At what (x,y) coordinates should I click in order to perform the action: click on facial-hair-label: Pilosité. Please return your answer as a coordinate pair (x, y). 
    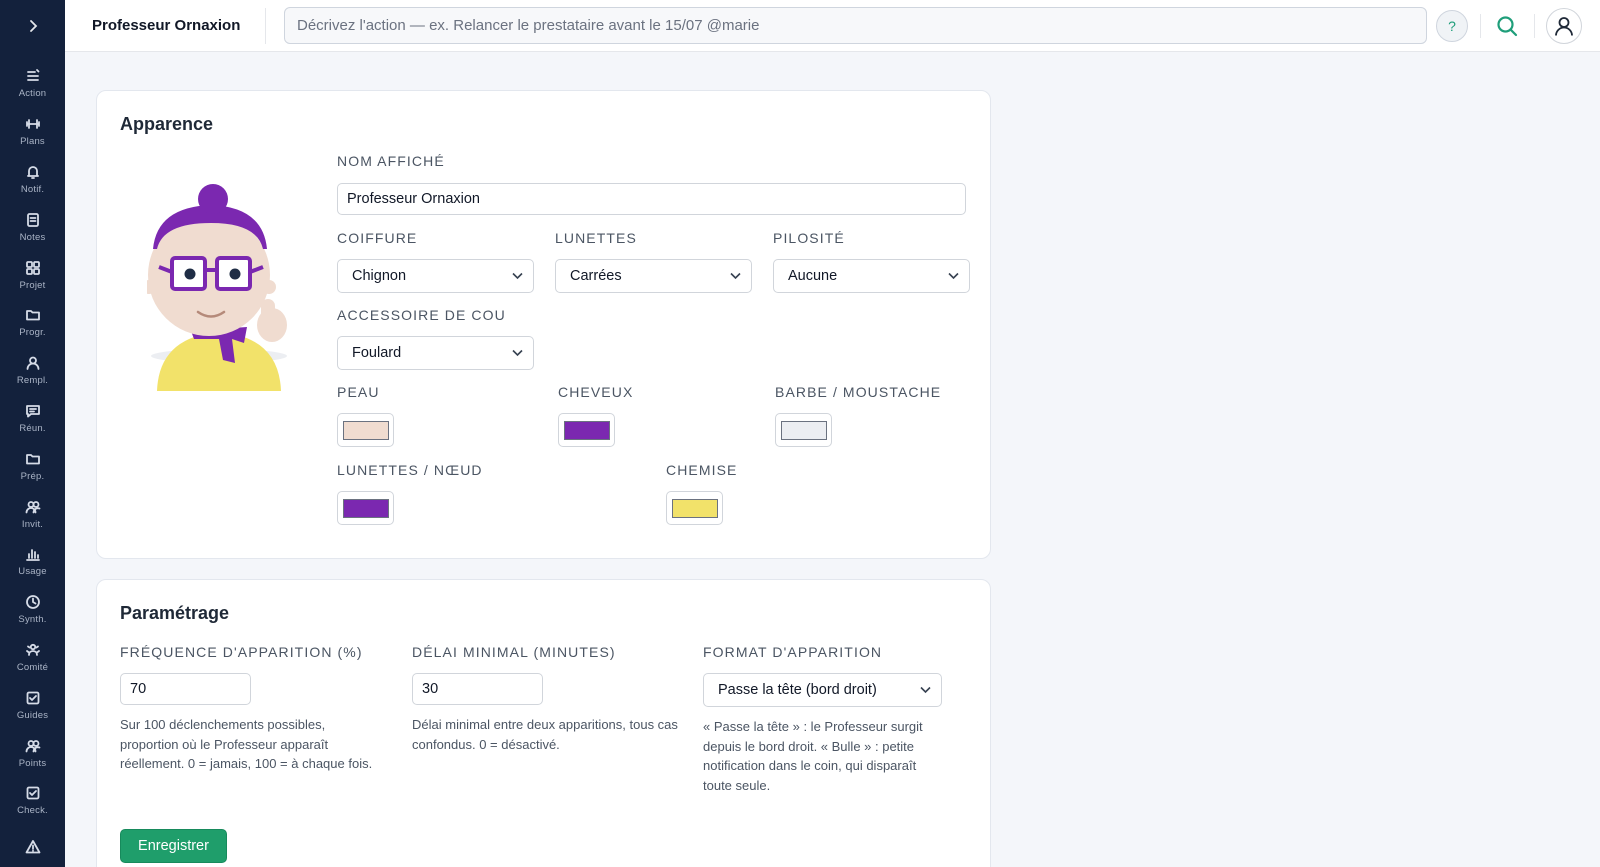
    Looking at the image, I should click on (809, 238).